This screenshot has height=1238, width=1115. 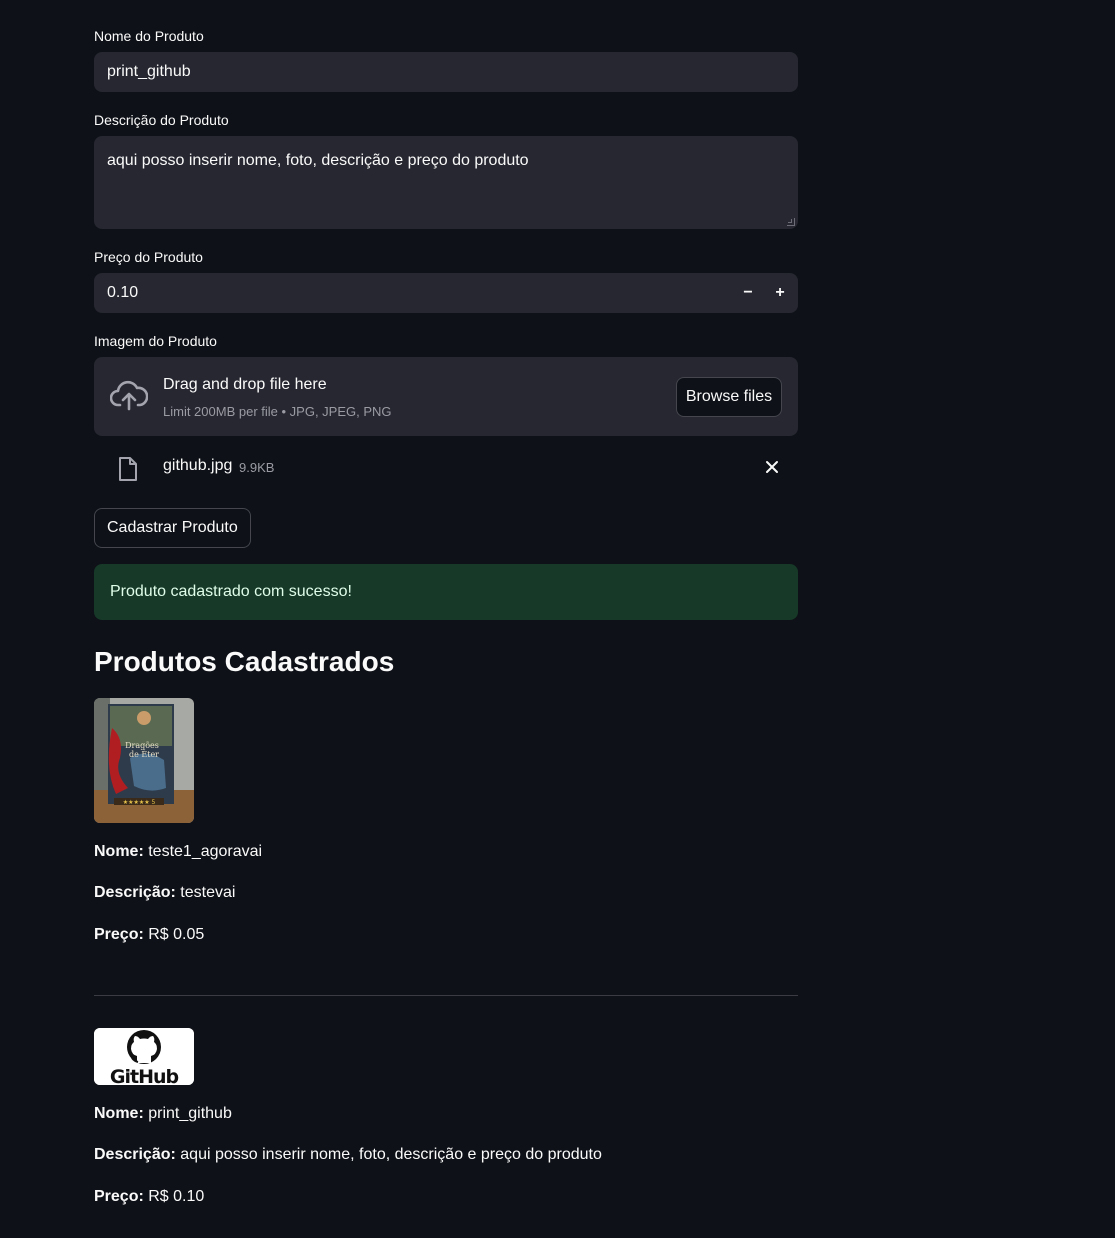 I want to click on product-name-input: print_github, so click(x=446, y=72).